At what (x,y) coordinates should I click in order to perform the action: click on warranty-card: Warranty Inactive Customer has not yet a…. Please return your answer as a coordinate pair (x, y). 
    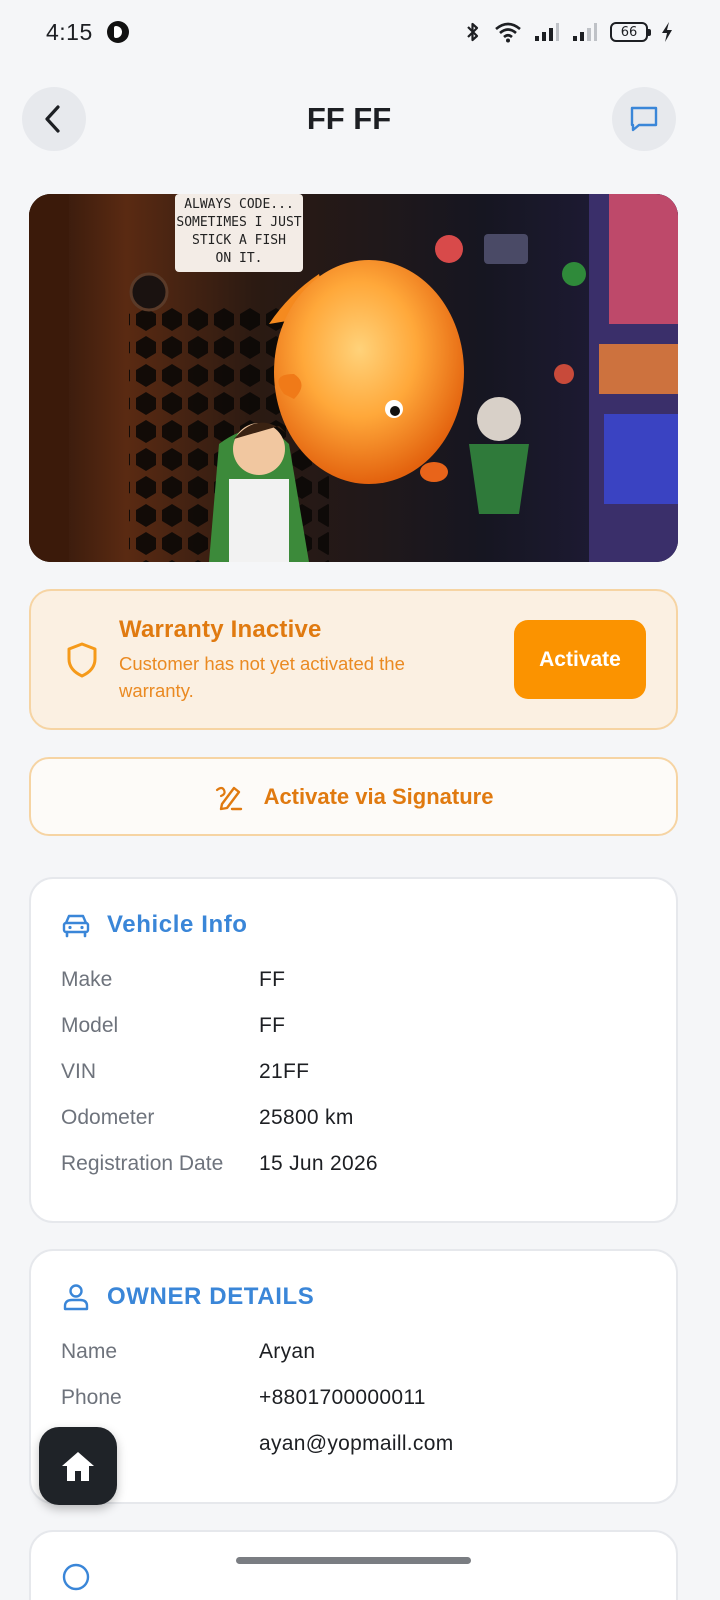
    Looking at the image, I should click on (353, 659).